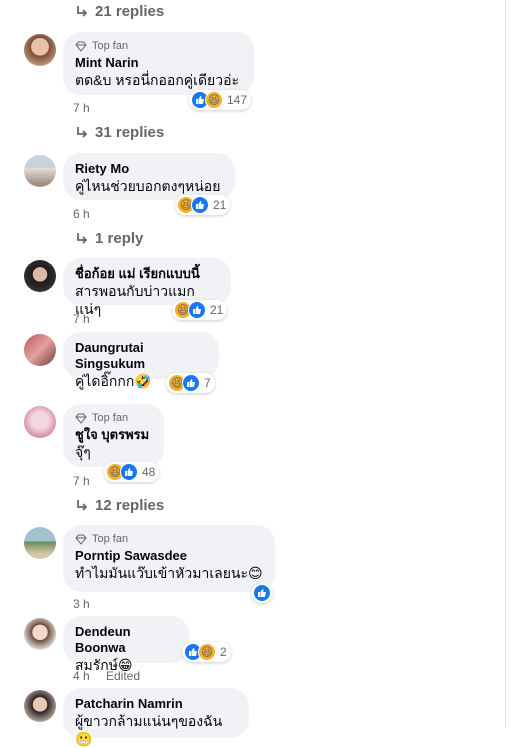  I want to click on reaction-summary: 😆 147, so click(220, 100).